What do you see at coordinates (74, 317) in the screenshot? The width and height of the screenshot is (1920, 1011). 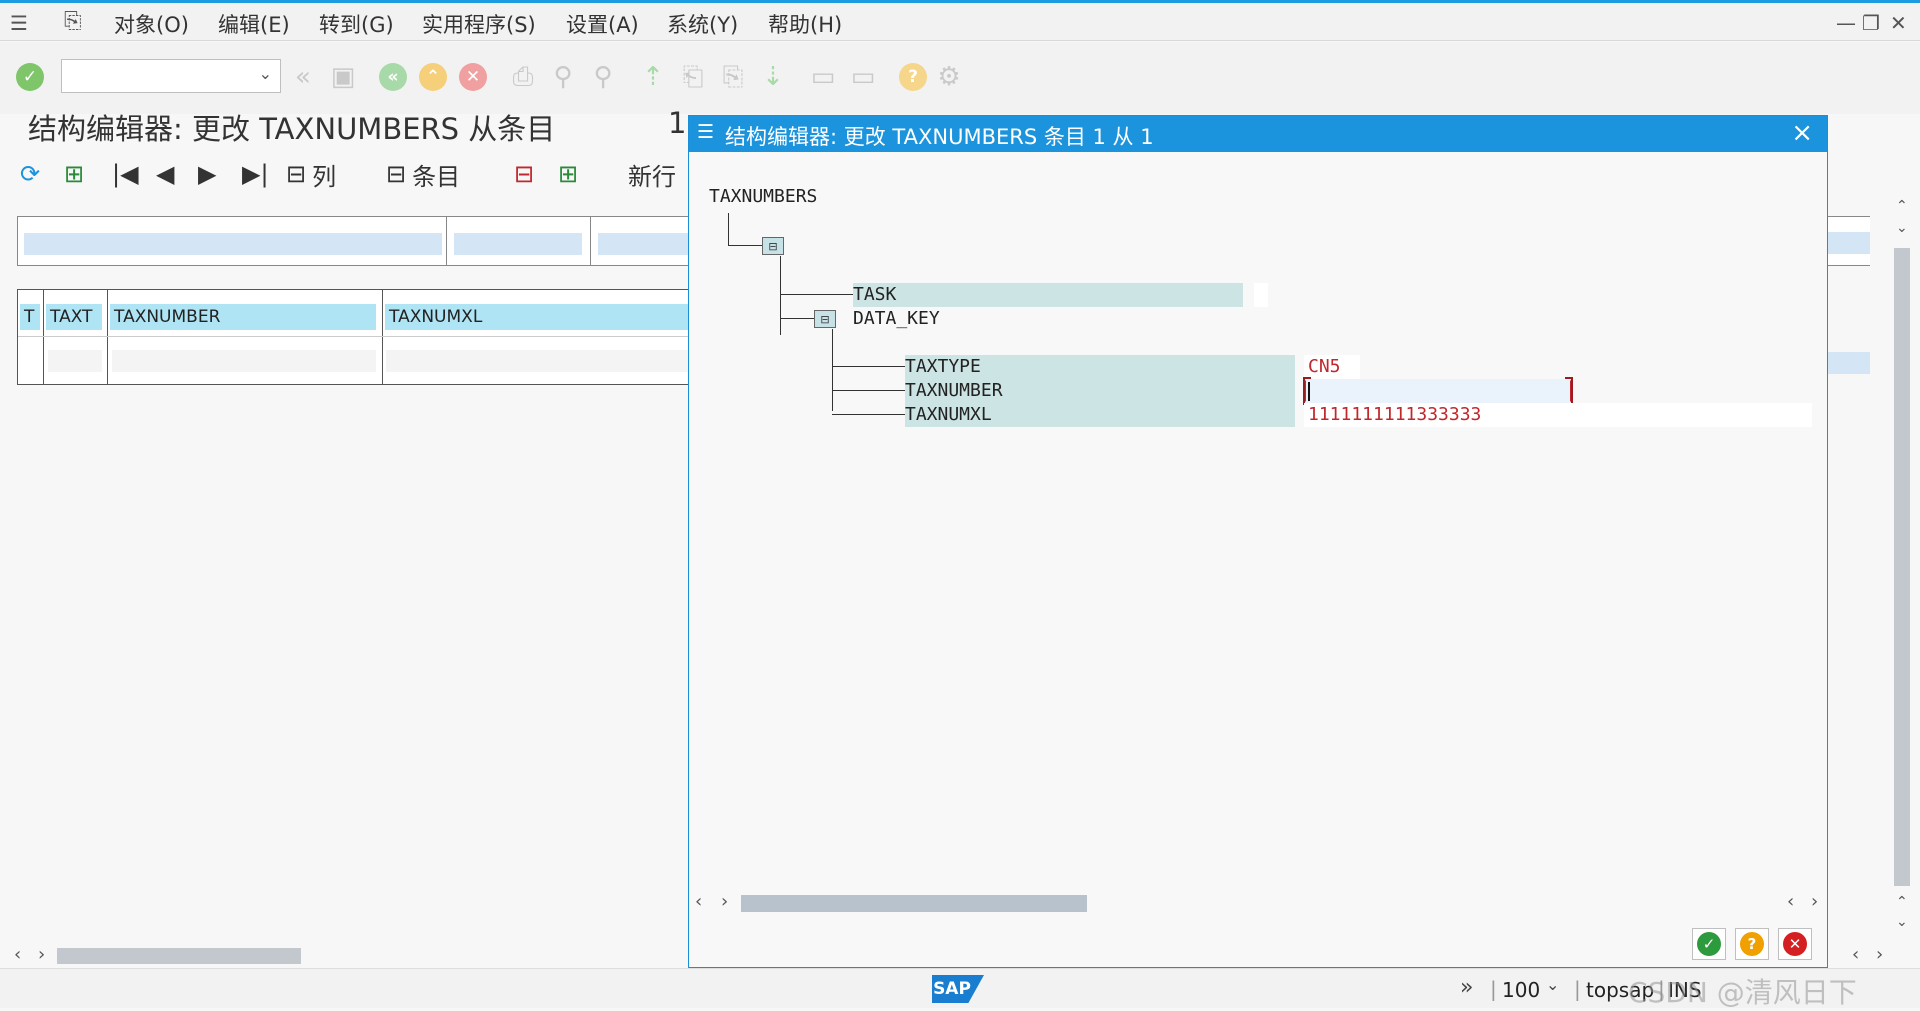 I see `column-header-taxt: TAXT` at bounding box center [74, 317].